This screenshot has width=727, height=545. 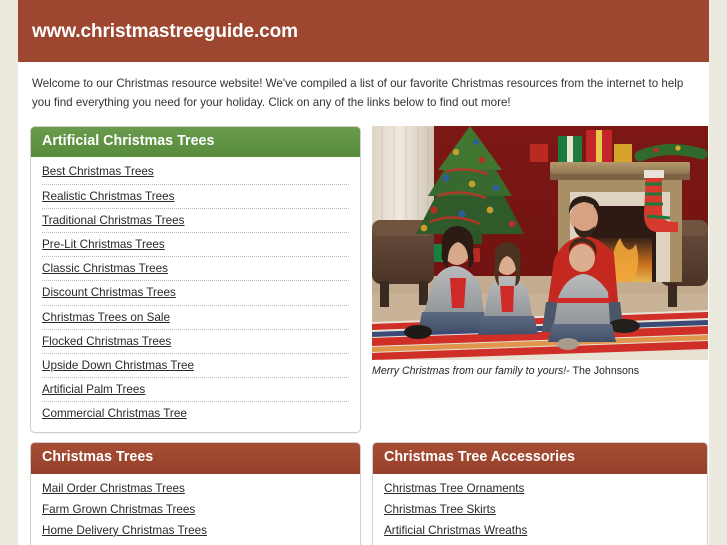 I want to click on link-classic-christmas-trees: Classic Christmas Trees, so click(x=105, y=268).